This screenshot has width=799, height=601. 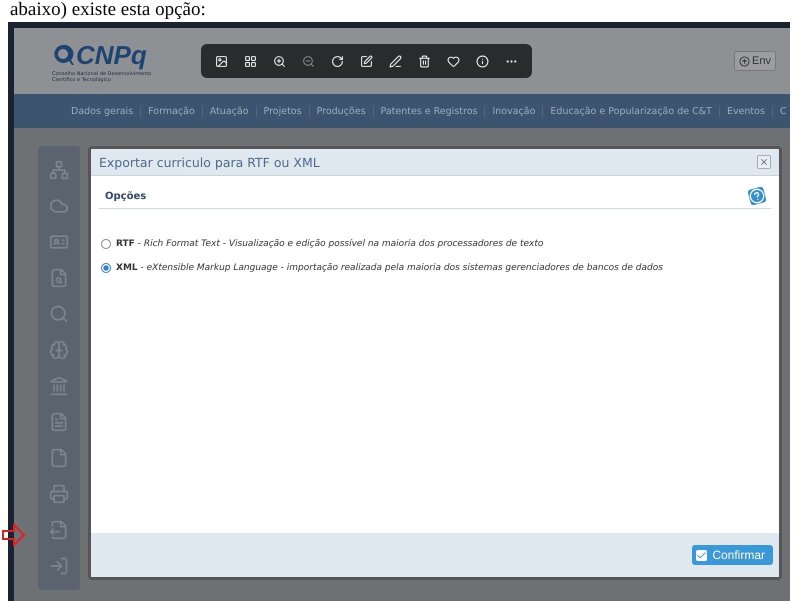 What do you see at coordinates (514, 111) in the screenshot?
I see `nav-link: Inovação` at bounding box center [514, 111].